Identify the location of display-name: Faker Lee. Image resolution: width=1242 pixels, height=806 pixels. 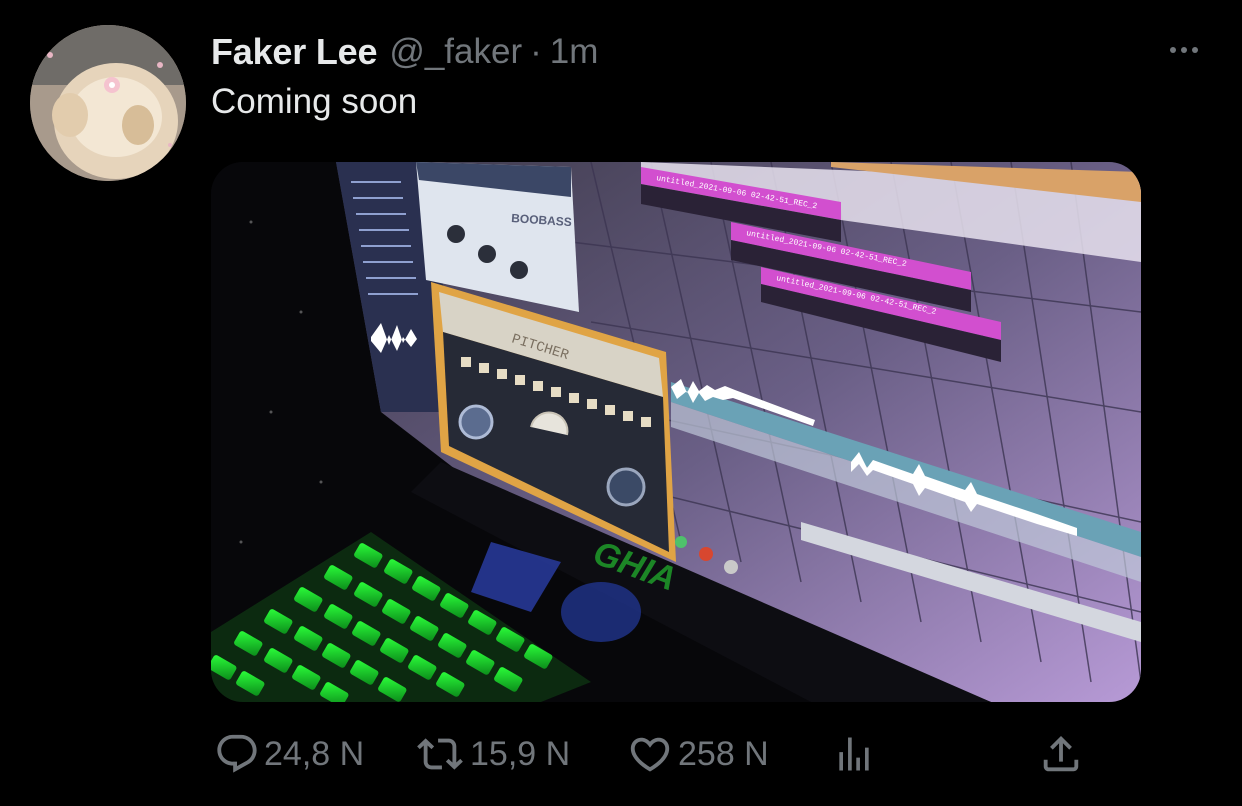
(294, 52).